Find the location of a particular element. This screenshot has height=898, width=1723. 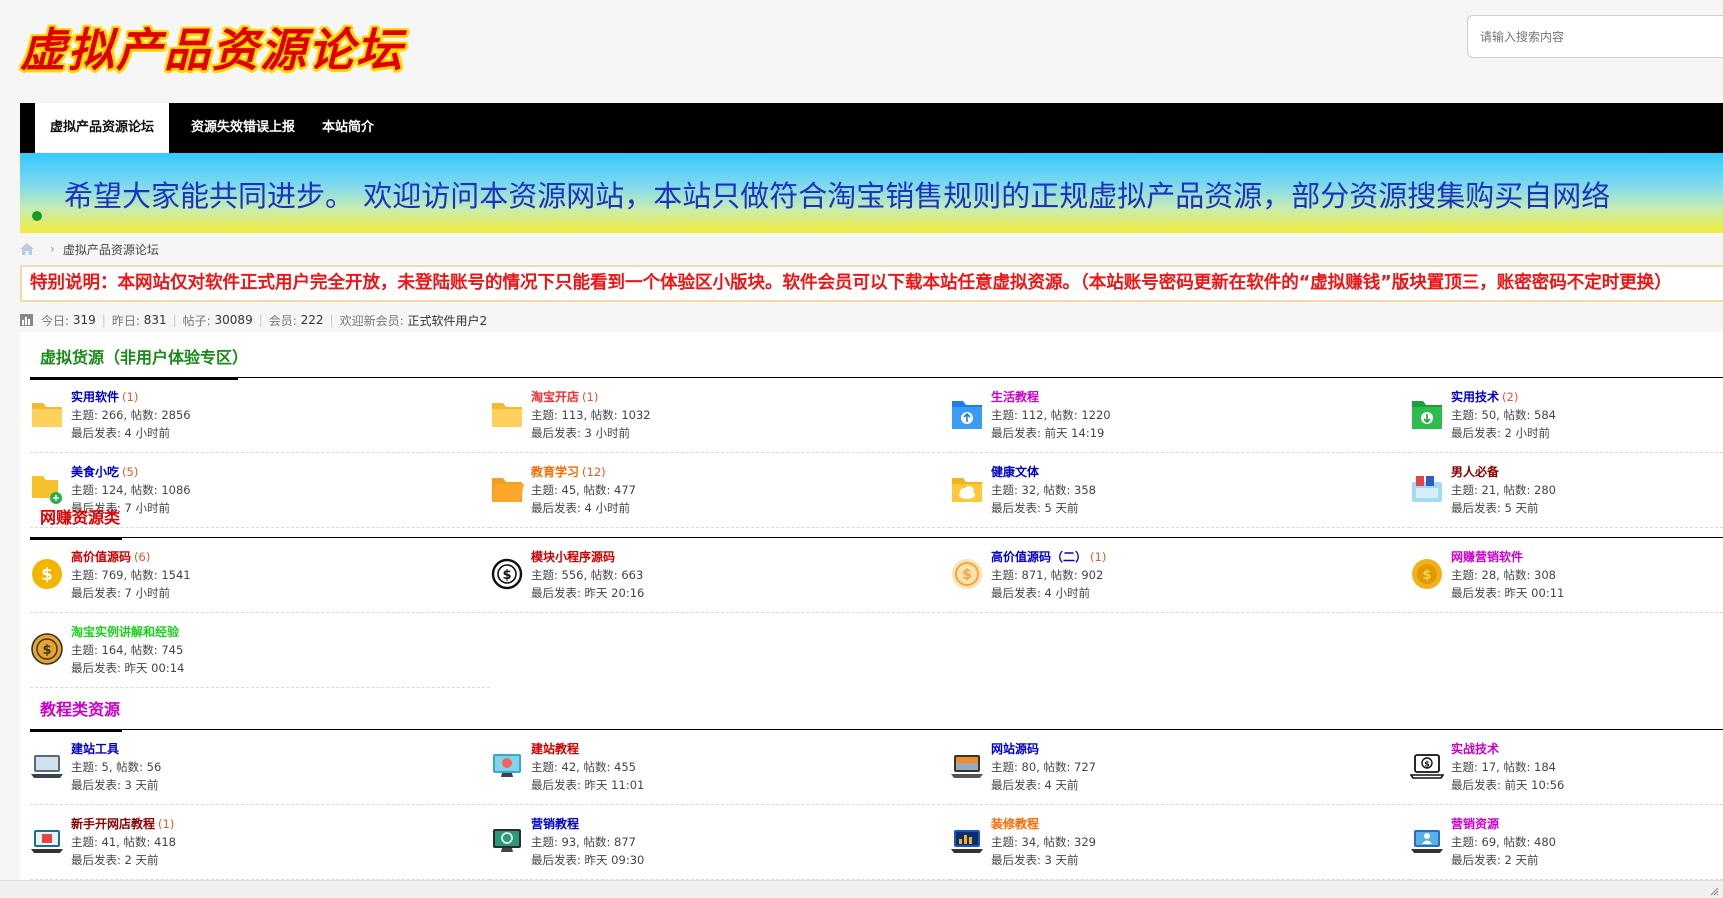

resize-grip-icon is located at coordinates (1714, 891).